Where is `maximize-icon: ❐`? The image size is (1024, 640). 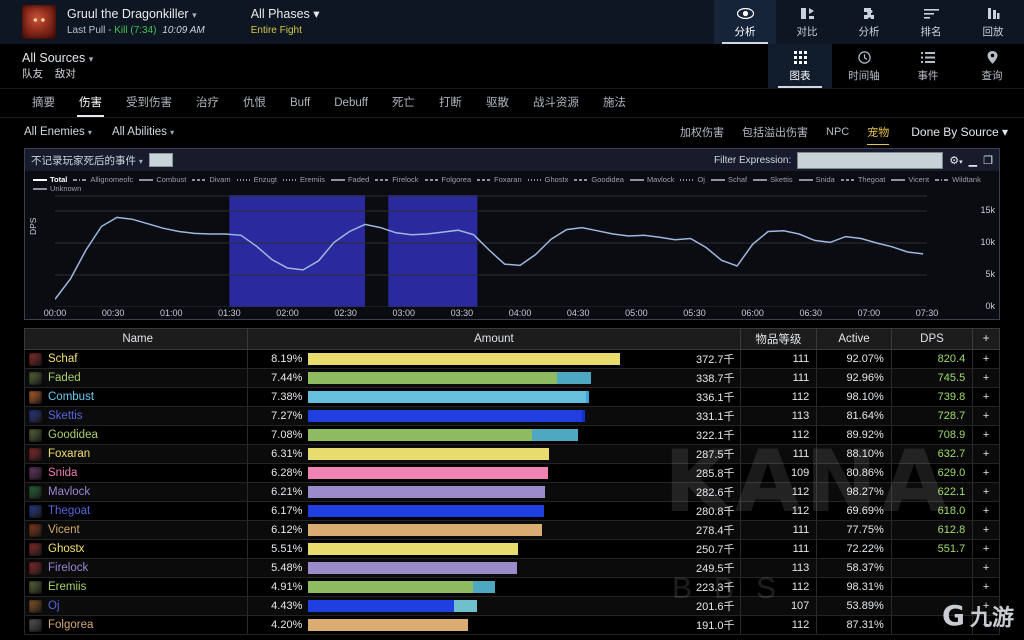 maximize-icon: ❐ is located at coordinates (988, 160).